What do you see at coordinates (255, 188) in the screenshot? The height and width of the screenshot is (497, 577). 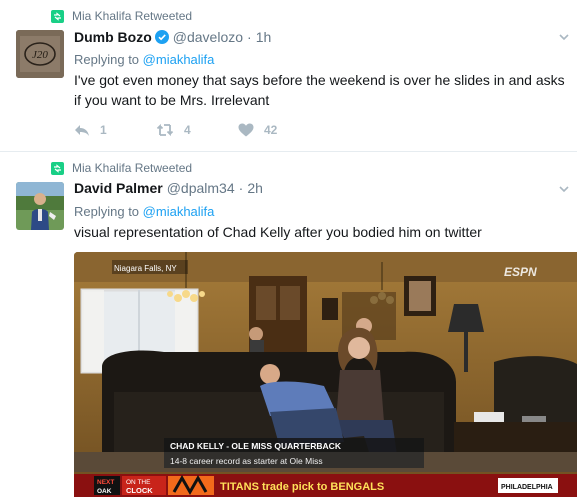 I see `timestamp: 2h` at bounding box center [255, 188].